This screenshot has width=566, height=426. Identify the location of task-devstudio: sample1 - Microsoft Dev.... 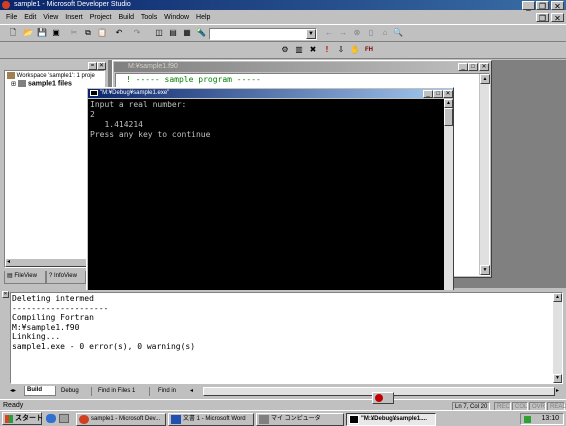
(121, 419).